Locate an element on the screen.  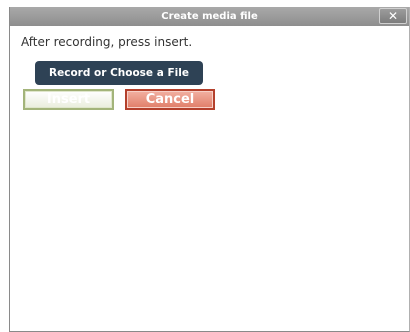
instruction-text: After recording, press insert. is located at coordinates (107, 42).